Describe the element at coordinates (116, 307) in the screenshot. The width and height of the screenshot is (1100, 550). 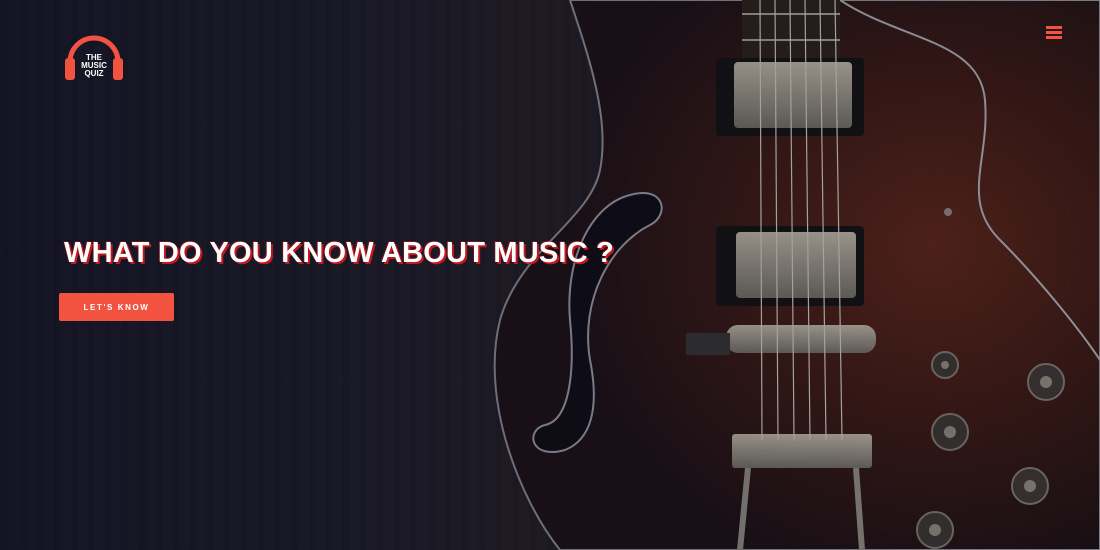
I see `lets-know-button: LET'S KNOW` at that location.